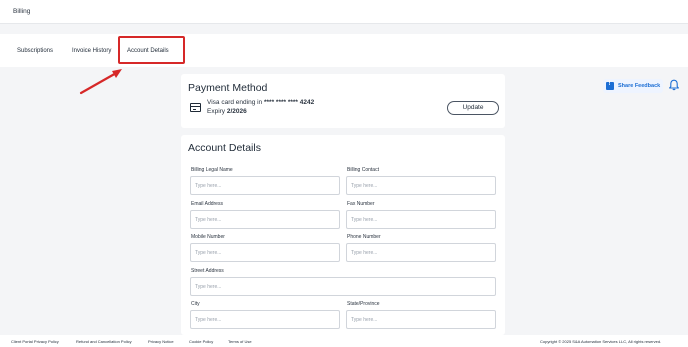 The height and width of the screenshot is (347, 688). I want to click on city-input, so click(265, 319).